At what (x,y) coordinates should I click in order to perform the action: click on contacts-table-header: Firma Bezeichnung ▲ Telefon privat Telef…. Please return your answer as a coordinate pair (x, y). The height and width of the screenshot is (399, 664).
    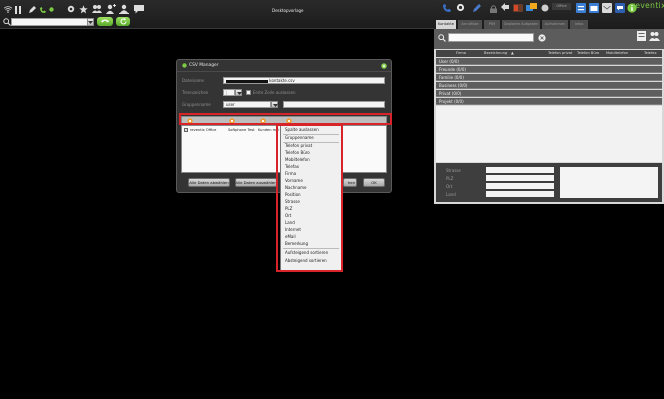
    Looking at the image, I should click on (549, 53).